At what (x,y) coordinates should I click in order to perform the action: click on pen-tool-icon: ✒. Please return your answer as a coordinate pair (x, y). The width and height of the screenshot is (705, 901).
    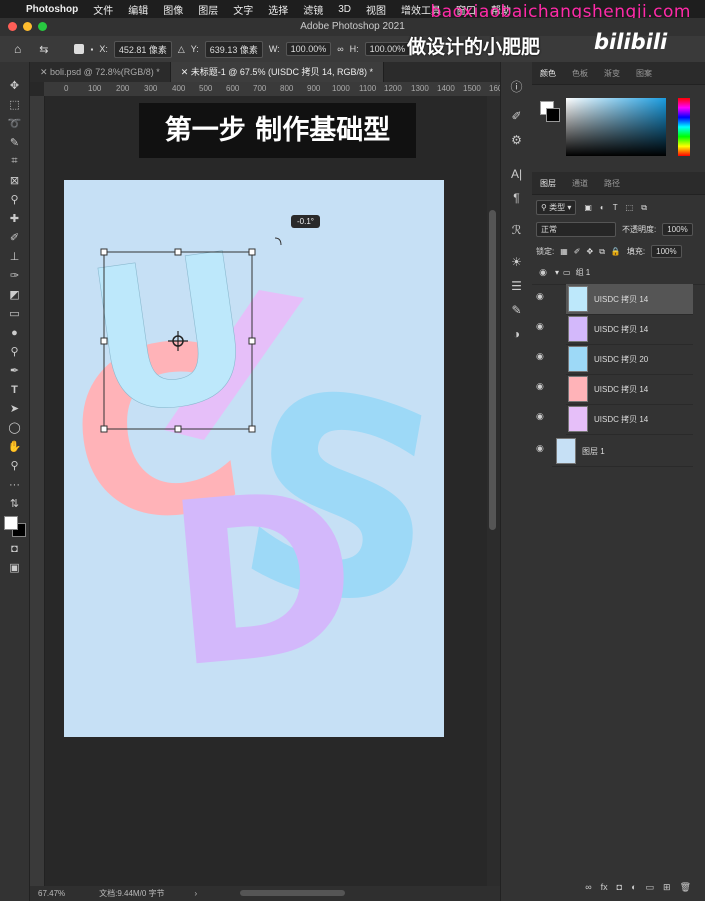
    Looking at the image, I should click on (14, 370).